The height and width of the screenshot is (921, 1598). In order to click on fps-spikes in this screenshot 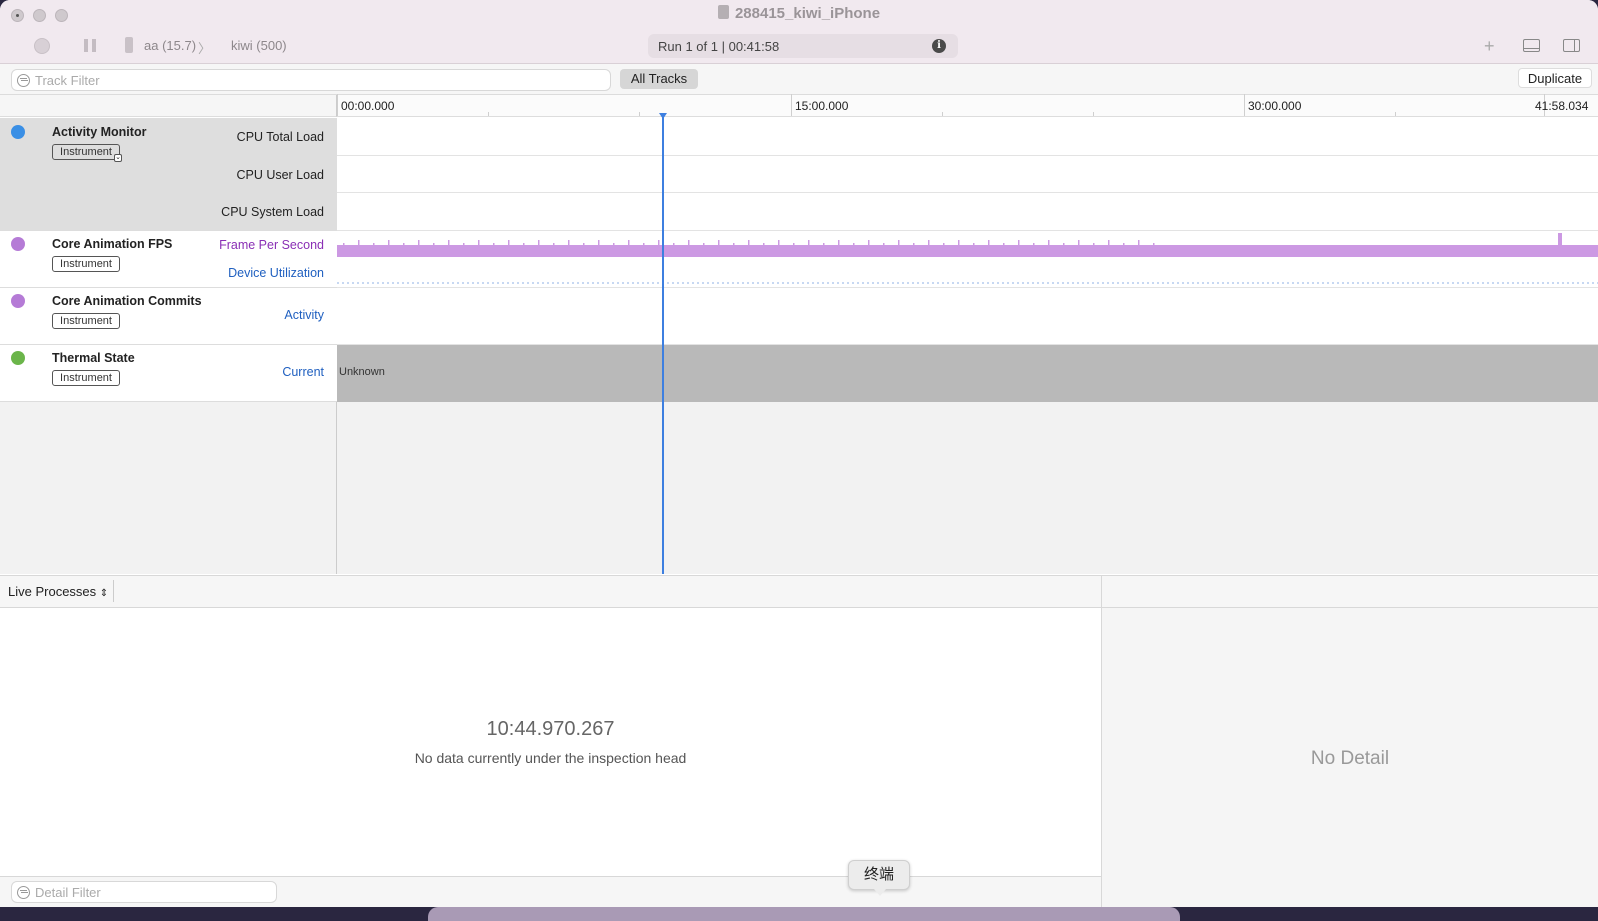, I will do `click(749, 242)`.